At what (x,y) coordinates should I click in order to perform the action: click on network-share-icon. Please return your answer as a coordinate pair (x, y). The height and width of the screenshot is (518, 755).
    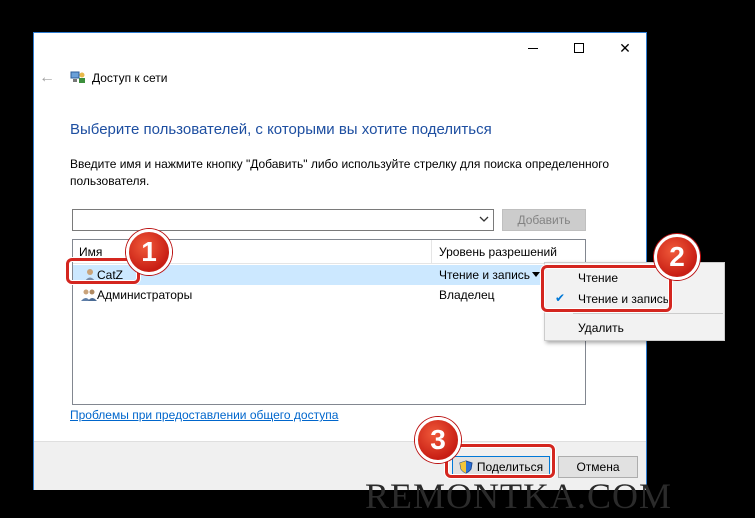
    Looking at the image, I should click on (77, 77).